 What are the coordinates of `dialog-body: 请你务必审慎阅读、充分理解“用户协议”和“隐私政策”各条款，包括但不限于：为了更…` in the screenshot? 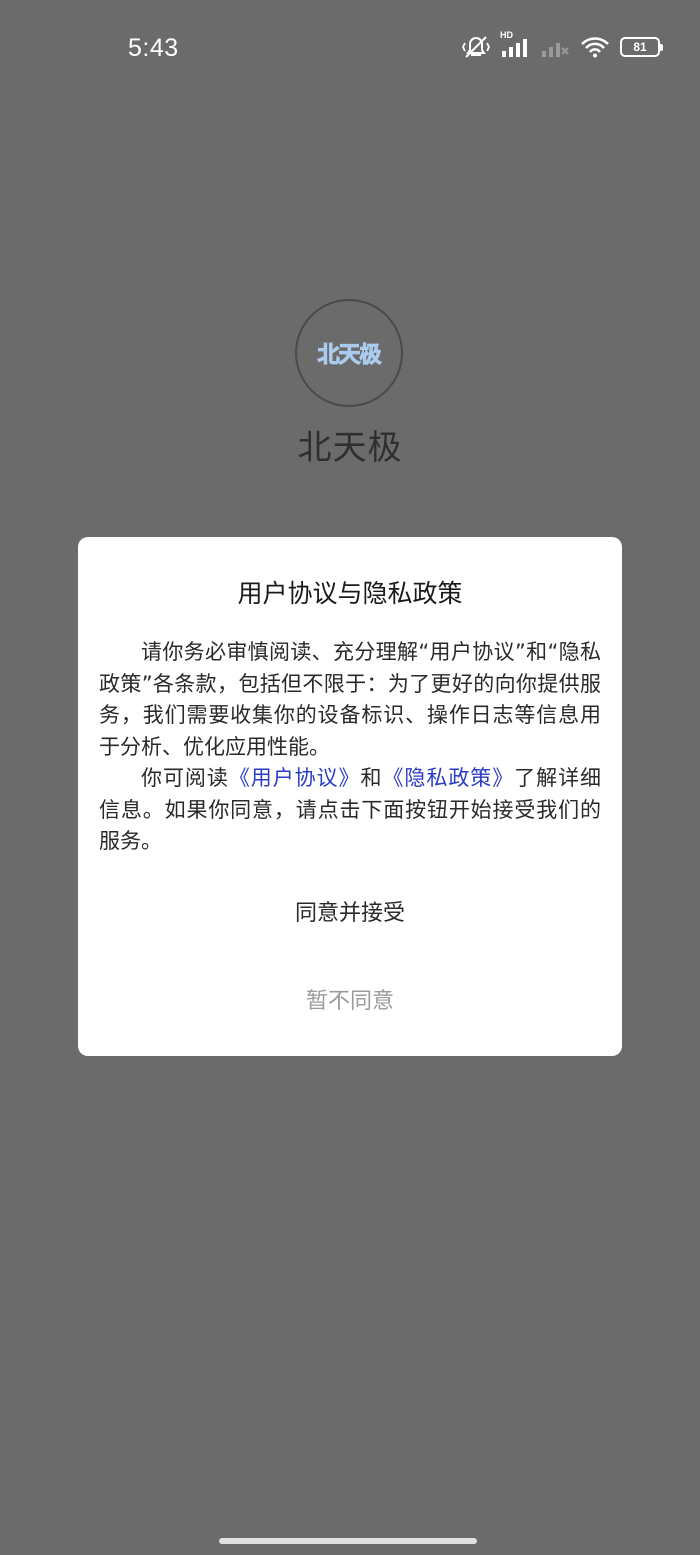 It's located at (350, 747).